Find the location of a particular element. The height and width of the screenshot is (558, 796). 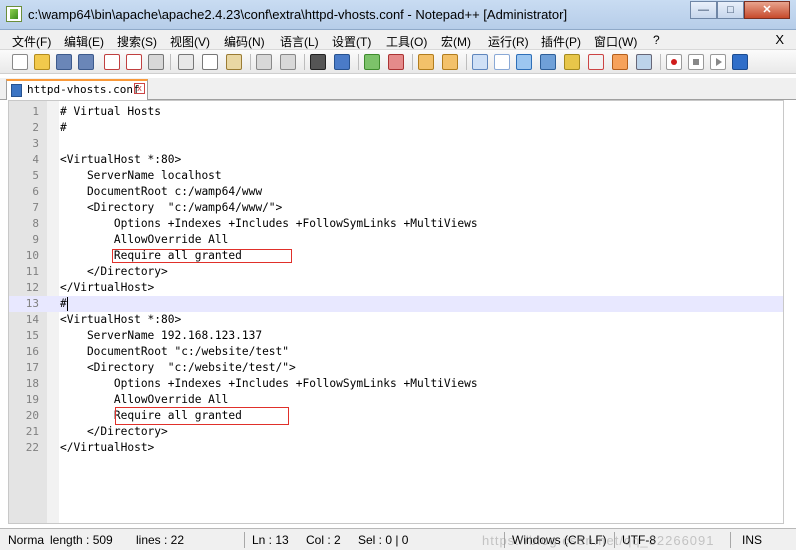

editor-line: 9 AllowOverride All is located at coordinates (396, 240).